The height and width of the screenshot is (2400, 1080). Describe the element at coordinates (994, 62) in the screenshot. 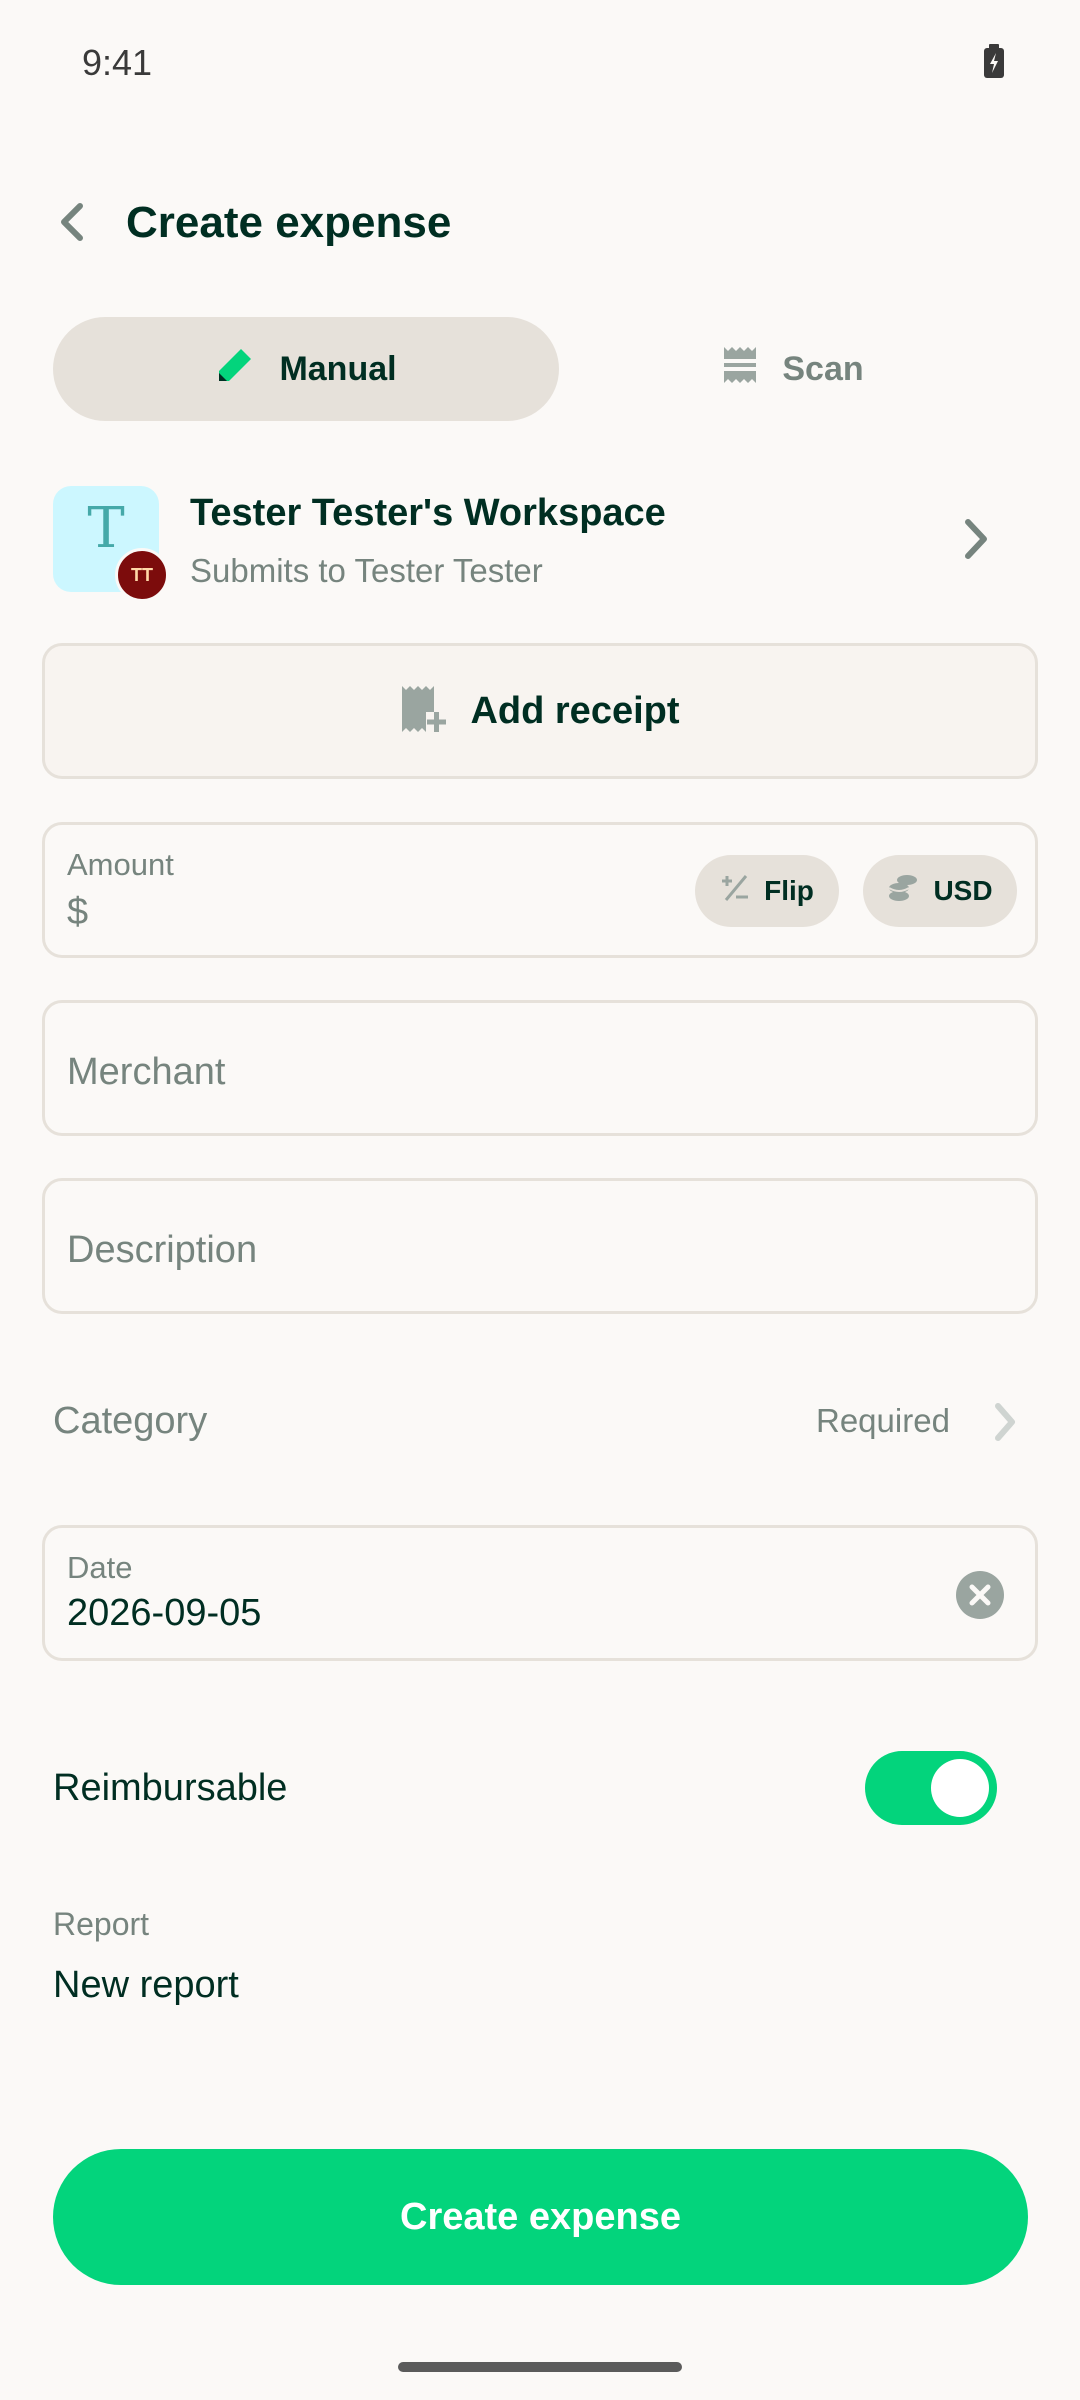

I see `battery-charging-icon` at that location.